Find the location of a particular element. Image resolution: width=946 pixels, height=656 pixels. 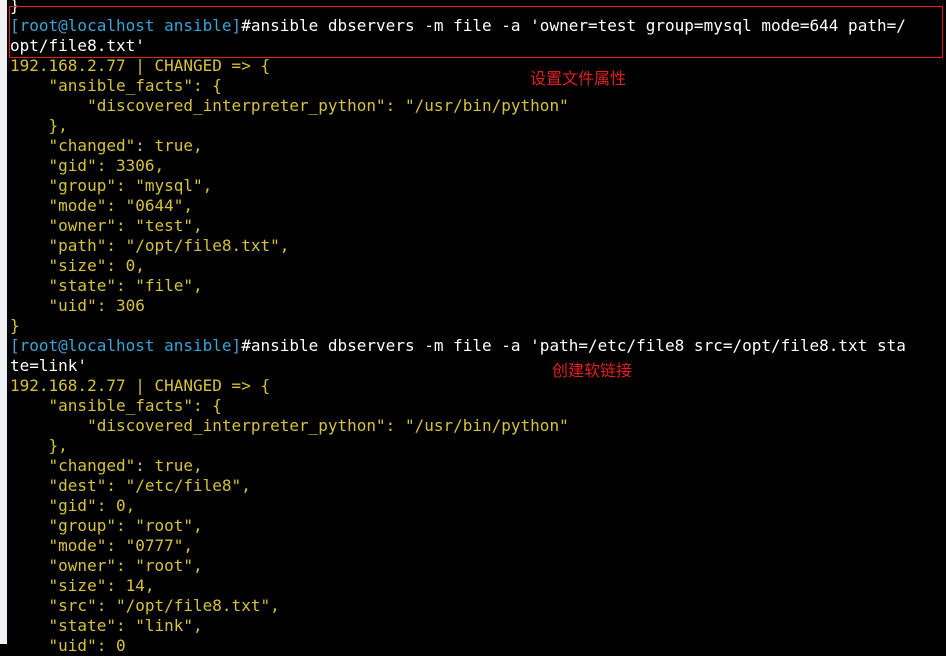

output-line: "dest": "/etc/file8", is located at coordinates (478, 486).